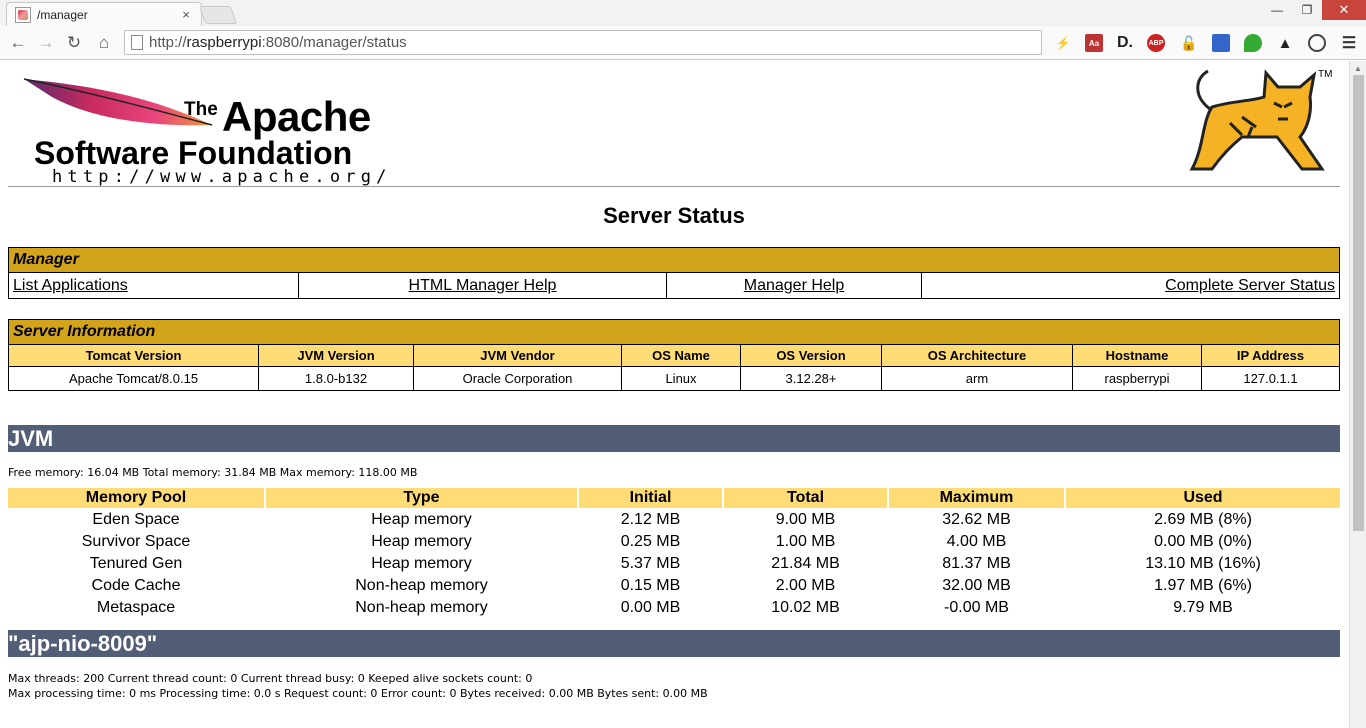 The width and height of the screenshot is (1366, 728). Describe the element at coordinates (1203, 498) in the screenshot. I see `column-header: Used` at that location.